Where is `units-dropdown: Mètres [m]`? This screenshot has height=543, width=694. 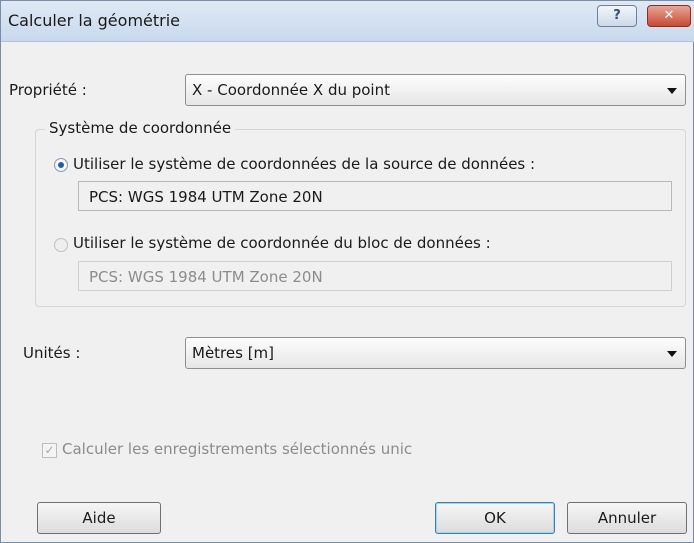 units-dropdown: Mètres [m] is located at coordinates (435, 353).